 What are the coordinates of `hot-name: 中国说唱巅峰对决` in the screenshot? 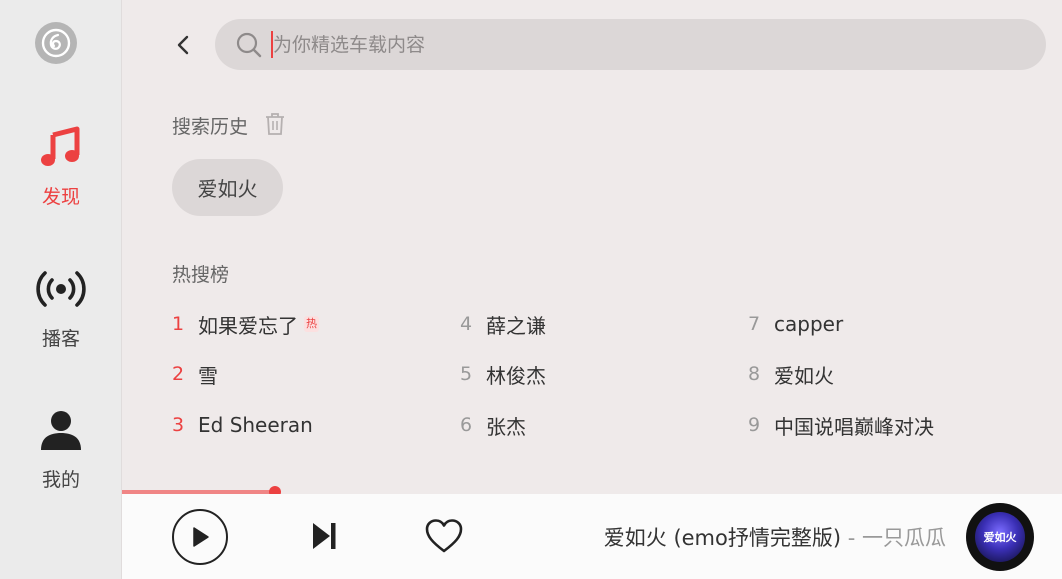 It's located at (854, 426).